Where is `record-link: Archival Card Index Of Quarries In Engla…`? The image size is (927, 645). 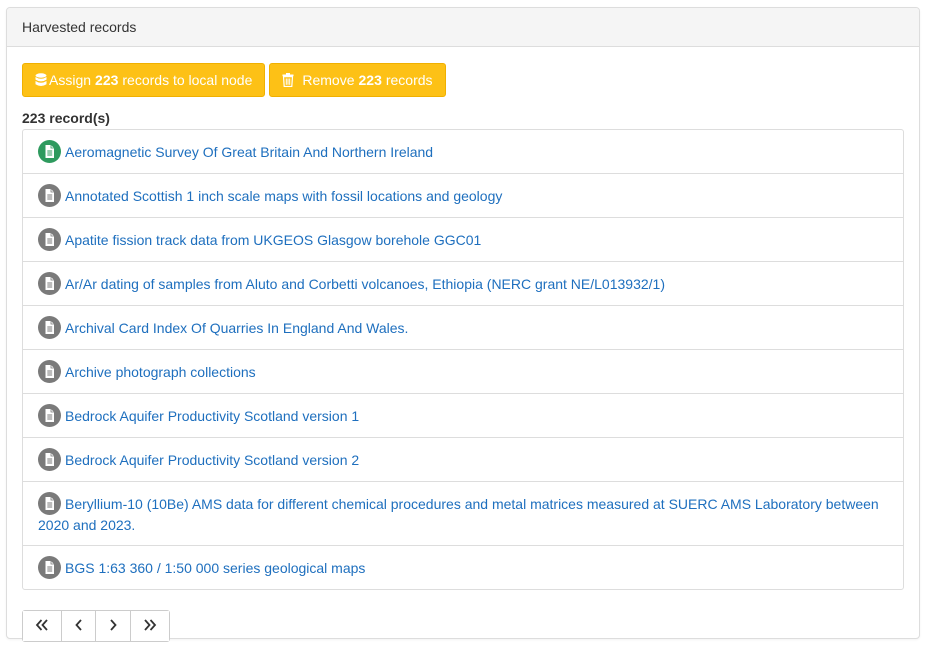
record-link: Archival Card Index Of Quarries In Engla… is located at coordinates (236, 328).